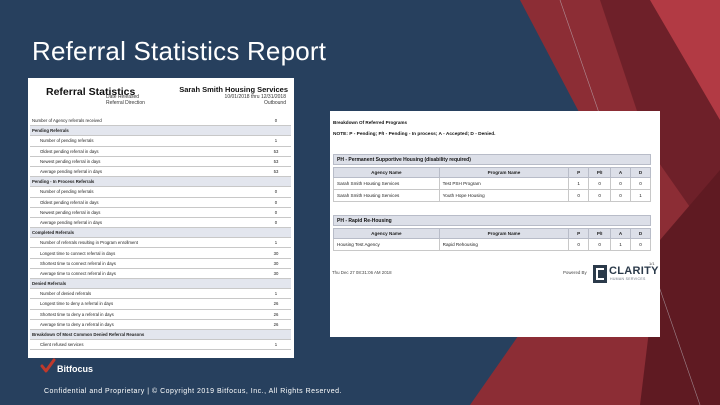 The width and height of the screenshot is (720, 405). Describe the element at coordinates (67, 121) in the screenshot. I see `row-label: Number of Agency referrals received` at that location.